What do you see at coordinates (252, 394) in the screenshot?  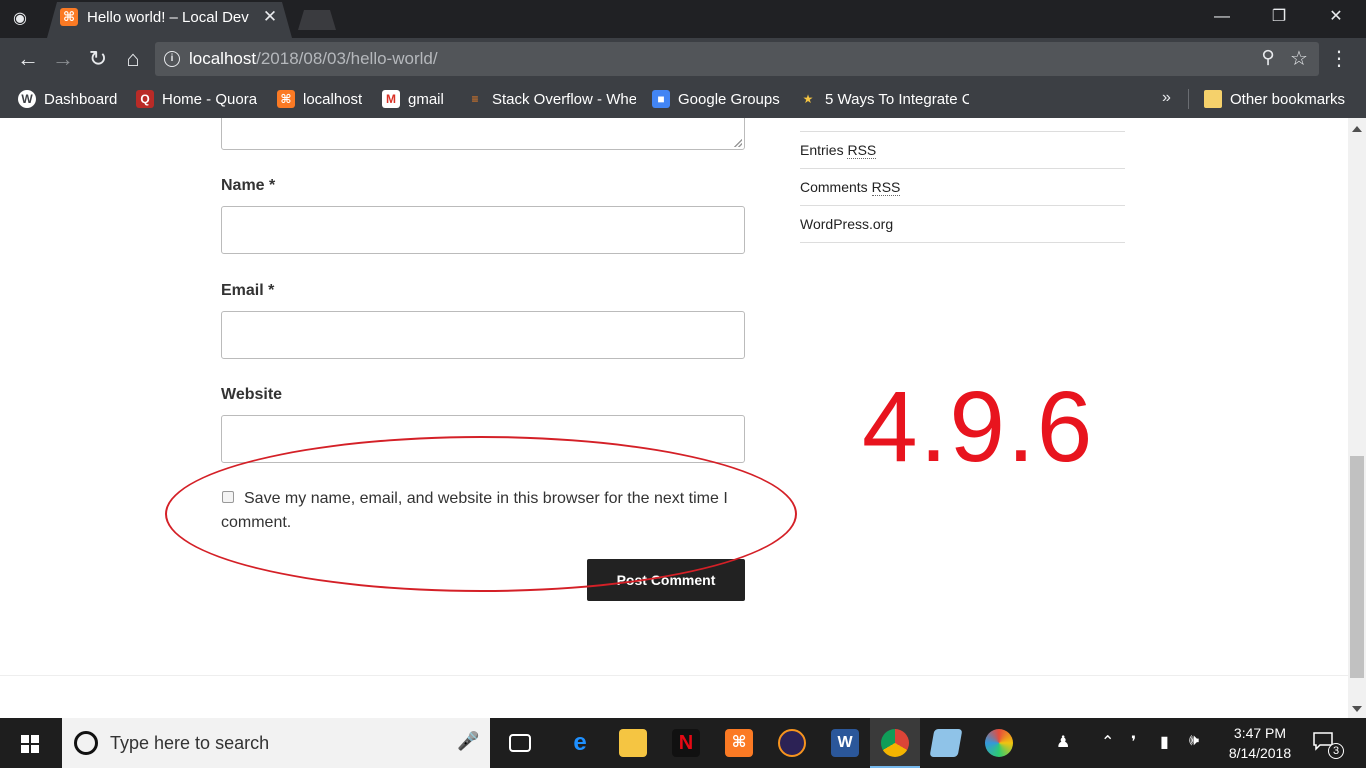 I see `website-label: Website` at bounding box center [252, 394].